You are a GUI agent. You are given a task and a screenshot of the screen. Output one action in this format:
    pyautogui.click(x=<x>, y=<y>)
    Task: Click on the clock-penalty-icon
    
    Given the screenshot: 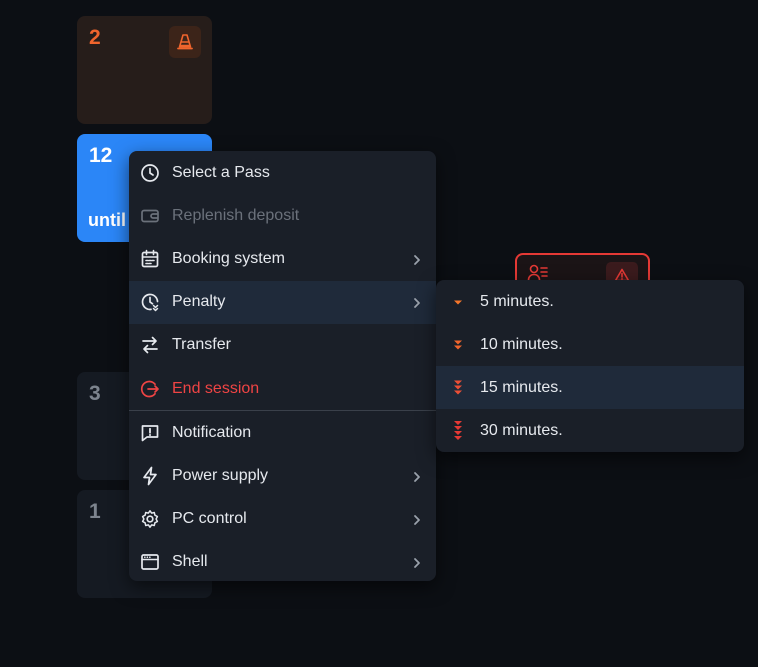 What is the action you would take?
    pyautogui.click(x=150, y=302)
    